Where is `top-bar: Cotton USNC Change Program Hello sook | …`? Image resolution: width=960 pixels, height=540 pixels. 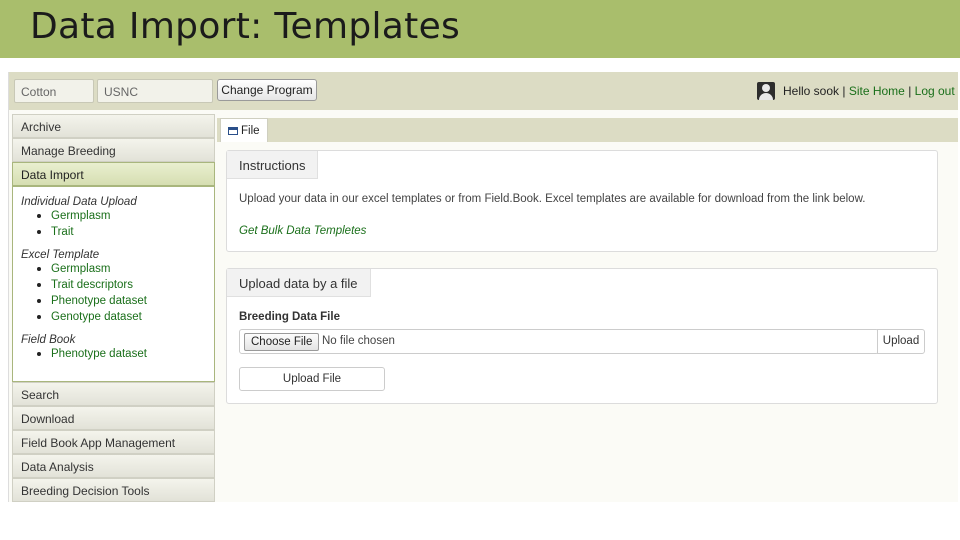
top-bar: Cotton USNC Change Program Hello sook | … is located at coordinates (483, 91).